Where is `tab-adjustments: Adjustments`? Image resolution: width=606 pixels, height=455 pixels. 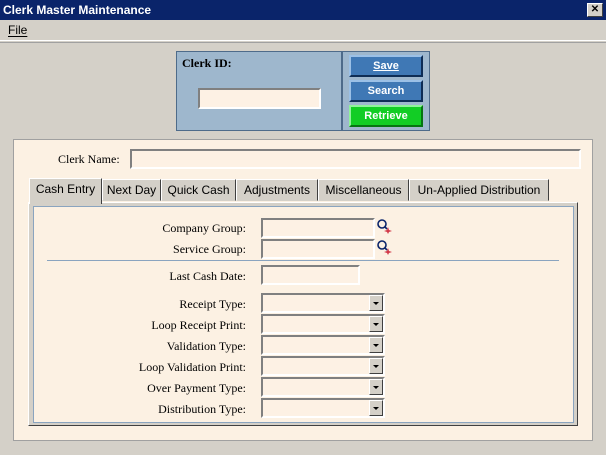 tab-adjustments: Adjustments is located at coordinates (277, 190).